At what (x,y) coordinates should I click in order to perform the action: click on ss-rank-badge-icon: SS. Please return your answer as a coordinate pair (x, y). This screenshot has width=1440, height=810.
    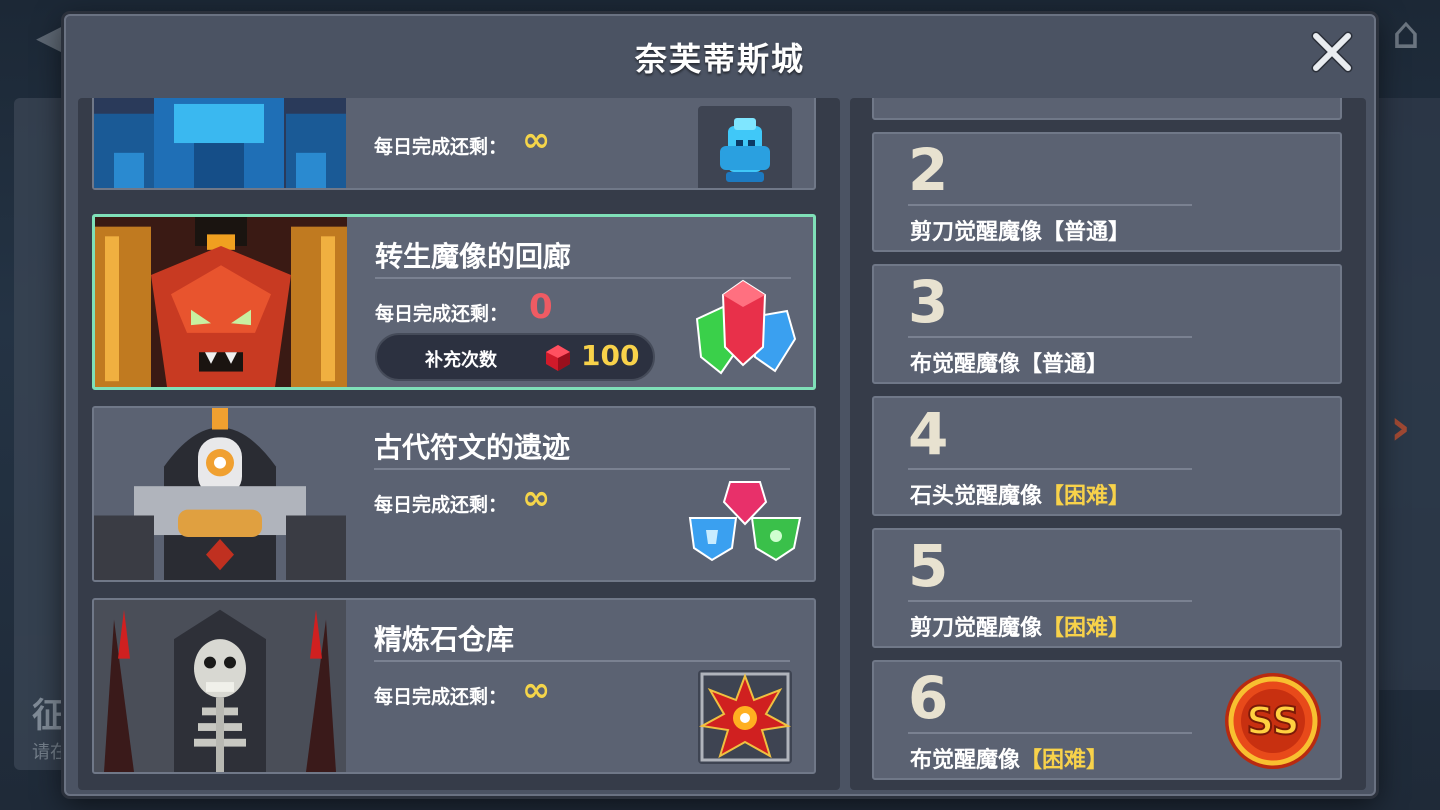
    Looking at the image, I should click on (1273, 721).